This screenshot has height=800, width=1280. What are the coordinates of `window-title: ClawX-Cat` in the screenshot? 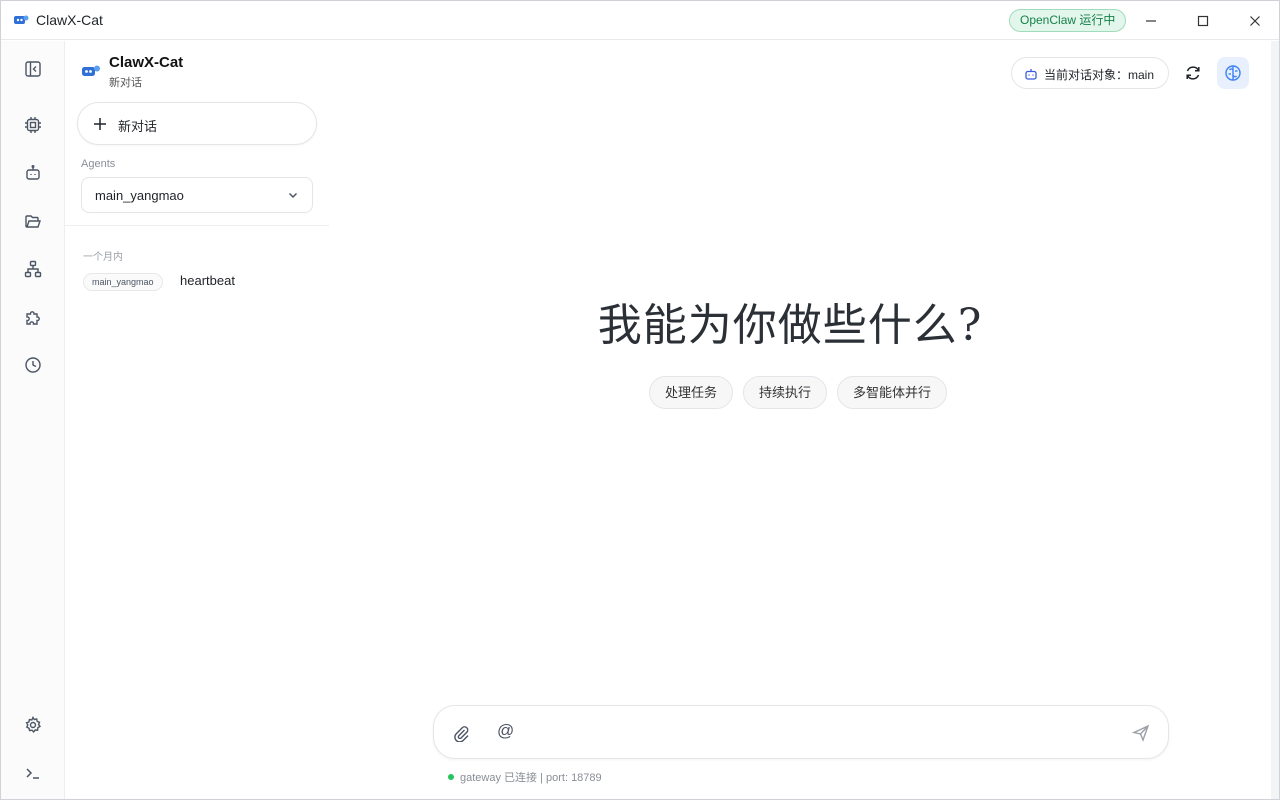 It's located at (69, 20).